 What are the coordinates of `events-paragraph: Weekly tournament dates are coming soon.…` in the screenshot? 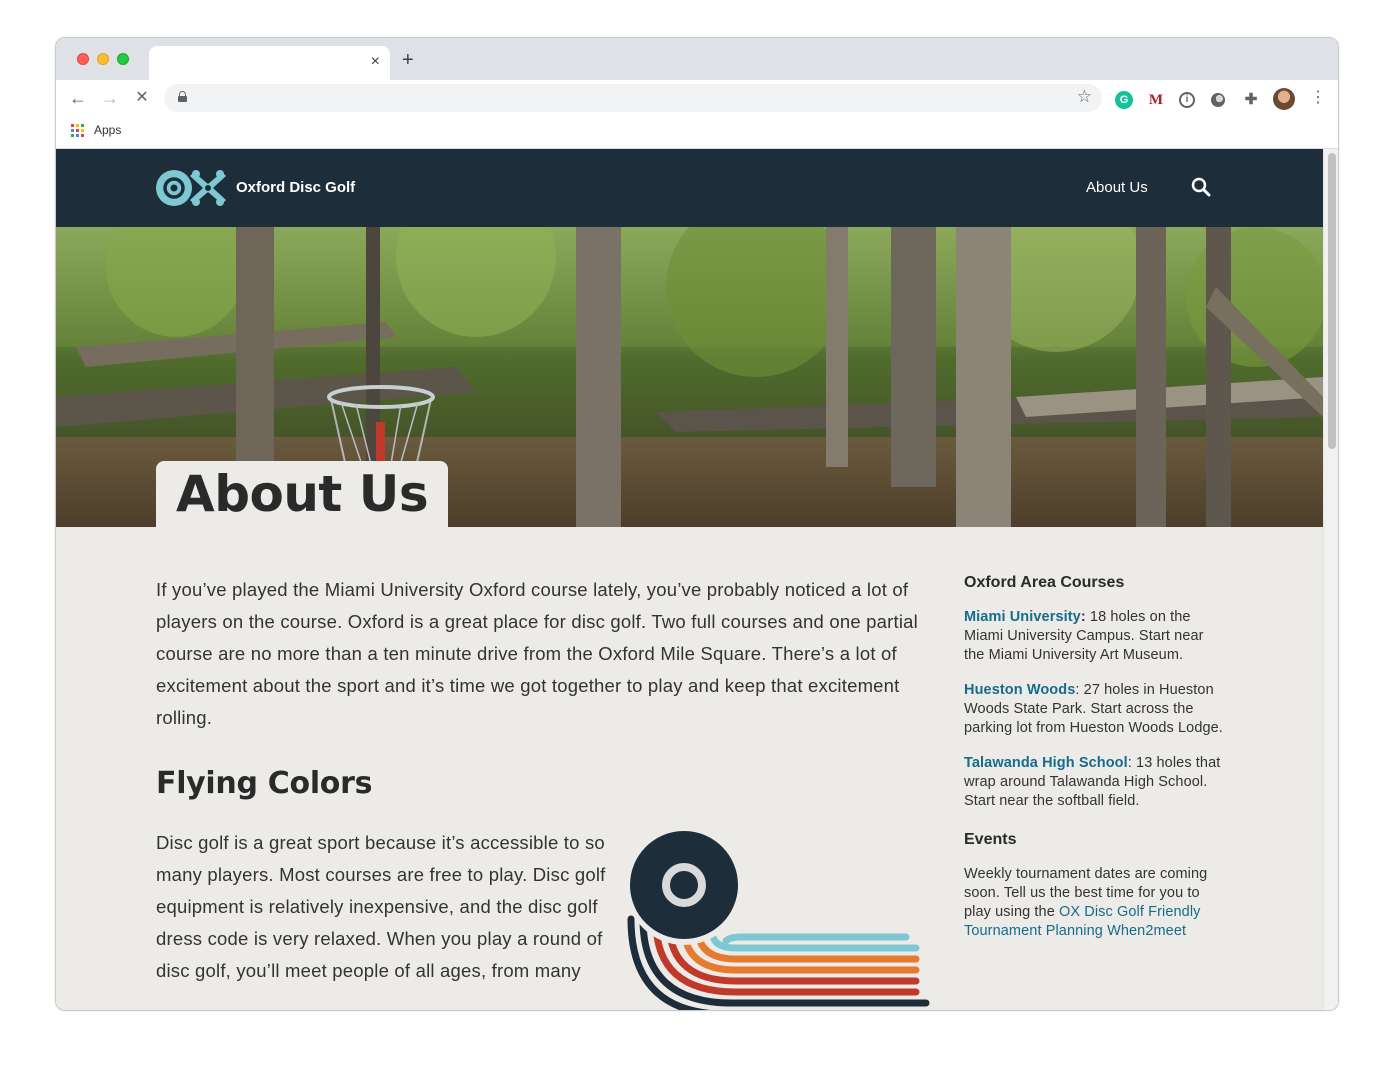 It's located at (1094, 903).